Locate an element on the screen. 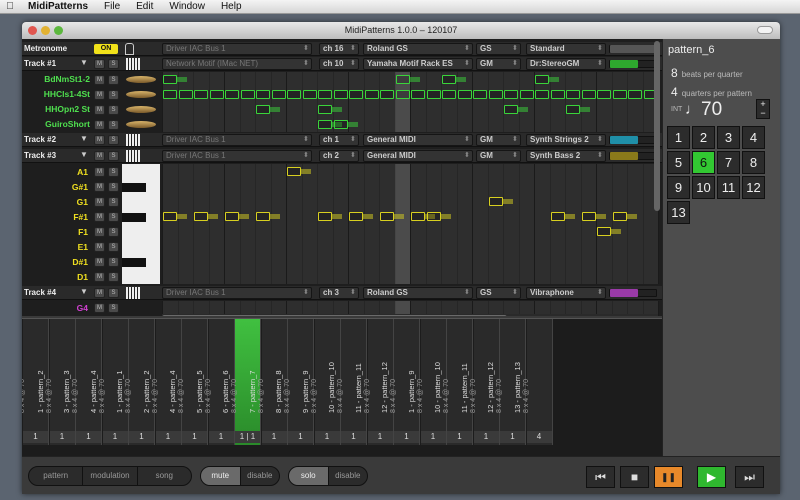  pattern-slot-count: 1 | 1 is located at coordinates (247, 437).